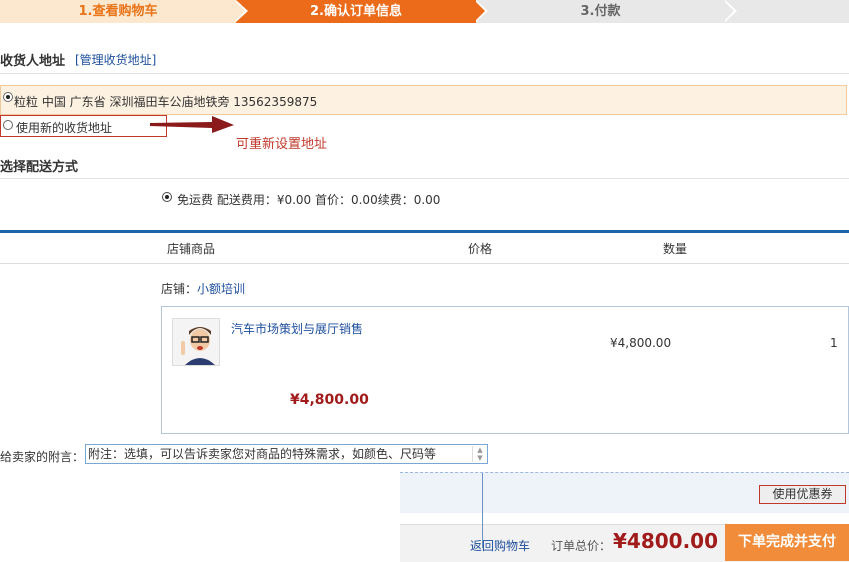 The image size is (849, 562). What do you see at coordinates (424, 247) in the screenshot?
I see `product-table-header` at bounding box center [424, 247].